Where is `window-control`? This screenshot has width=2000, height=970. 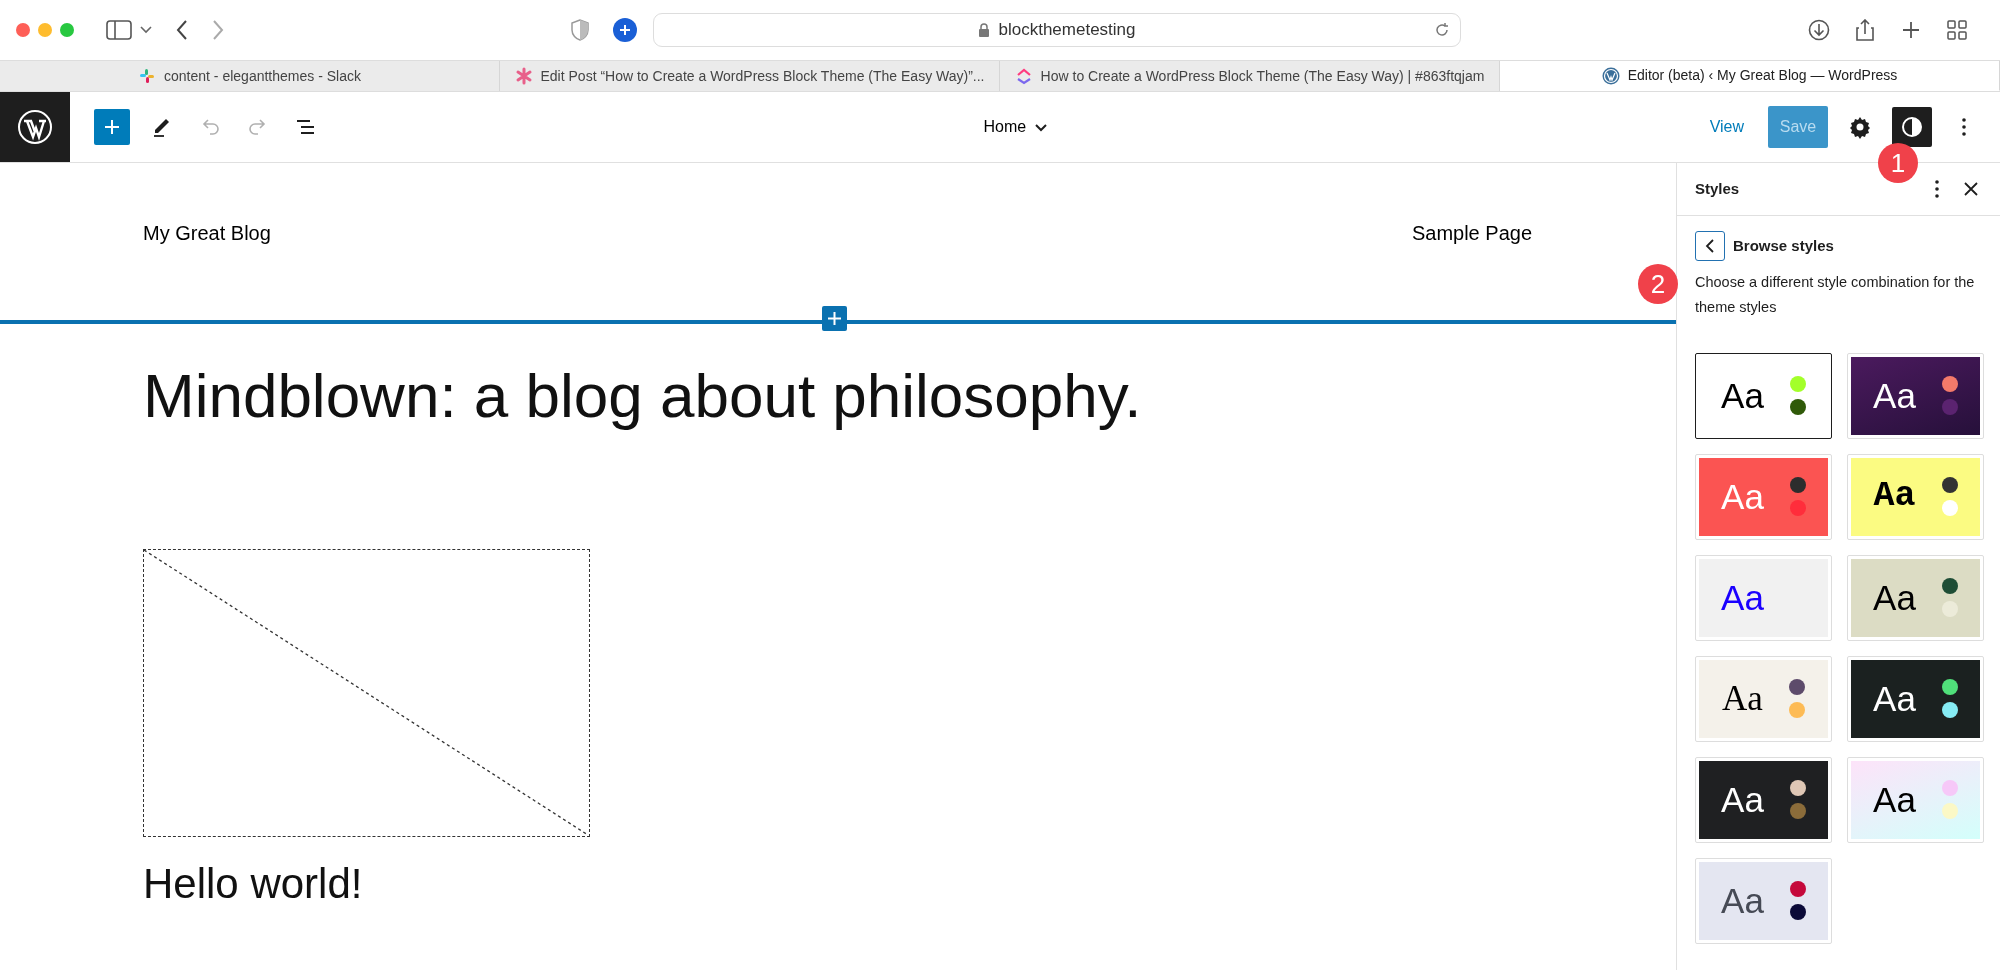 window-control is located at coordinates (23, 30).